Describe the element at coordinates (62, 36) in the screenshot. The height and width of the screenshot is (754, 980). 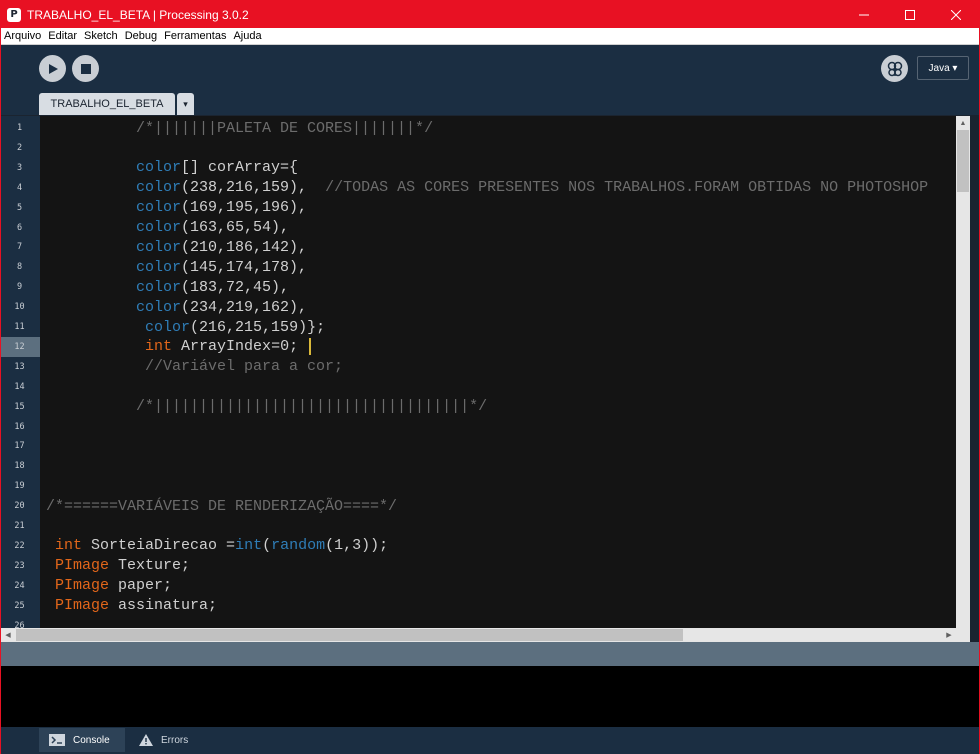
I see `menu-editar: Editar` at that location.